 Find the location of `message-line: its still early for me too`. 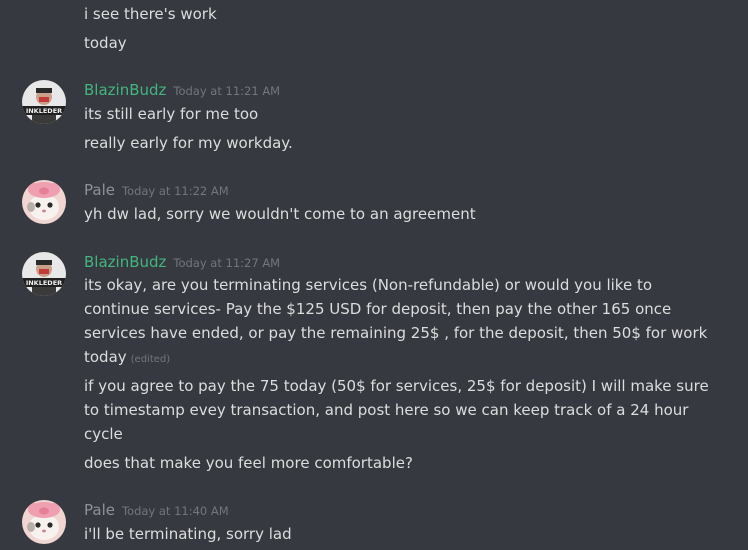

message-line: its still early for me too is located at coordinates (171, 114).